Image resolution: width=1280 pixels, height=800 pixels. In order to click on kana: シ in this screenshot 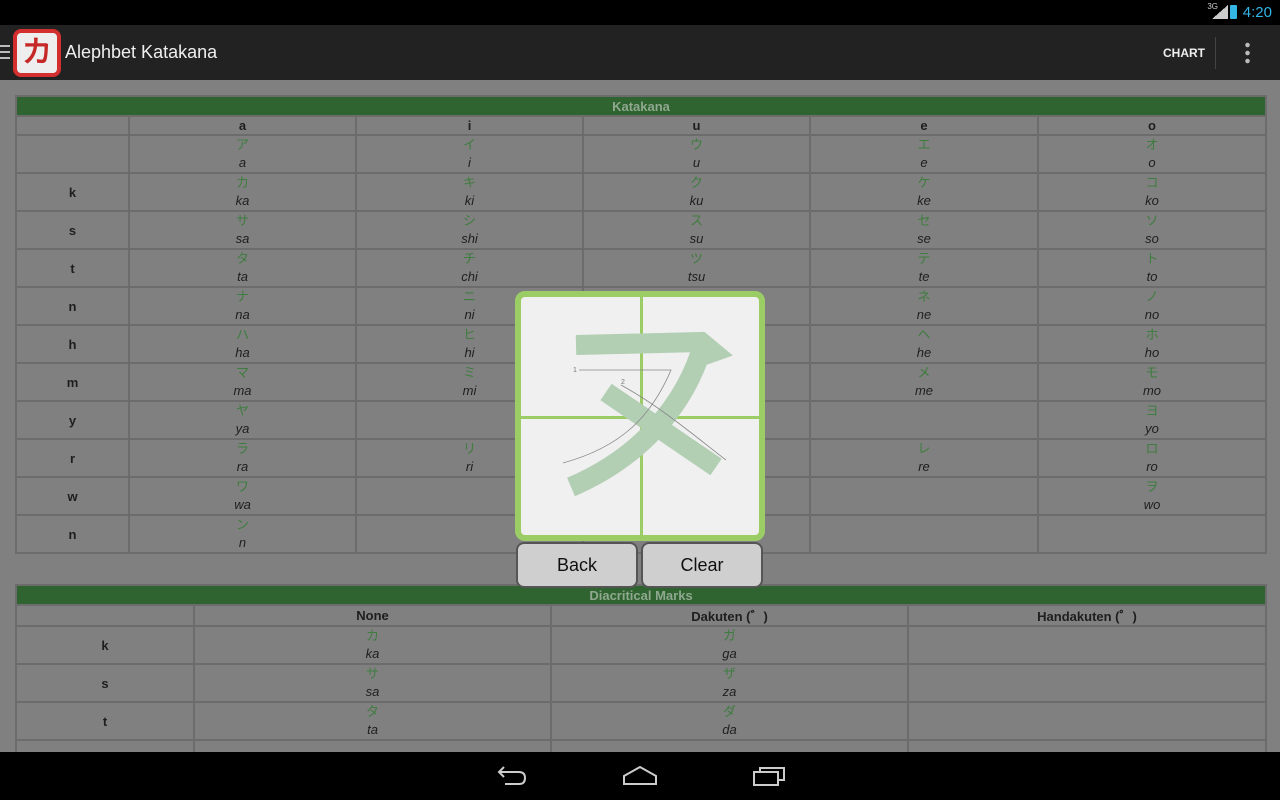, I will do `click(469, 220)`.